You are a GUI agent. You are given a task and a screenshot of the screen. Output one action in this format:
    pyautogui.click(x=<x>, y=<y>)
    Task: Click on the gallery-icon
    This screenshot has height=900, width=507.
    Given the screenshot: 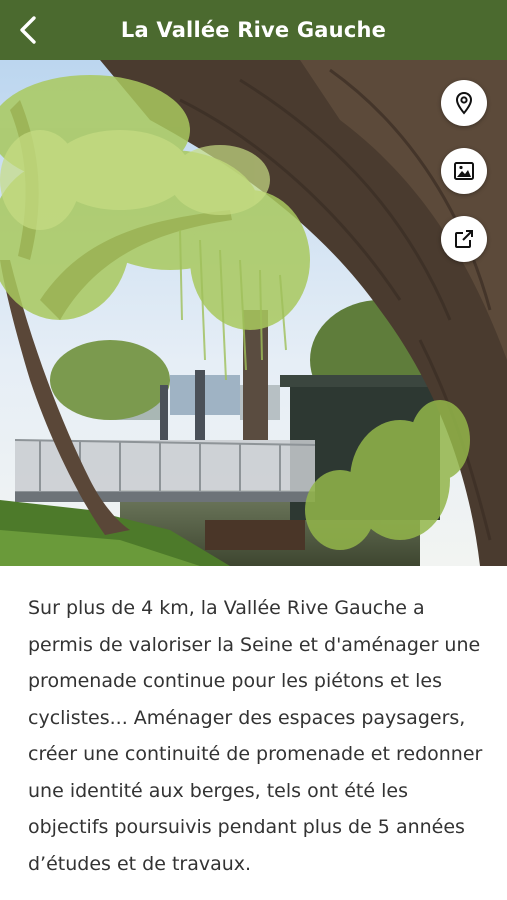 What is the action you would take?
    pyautogui.click(x=464, y=171)
    